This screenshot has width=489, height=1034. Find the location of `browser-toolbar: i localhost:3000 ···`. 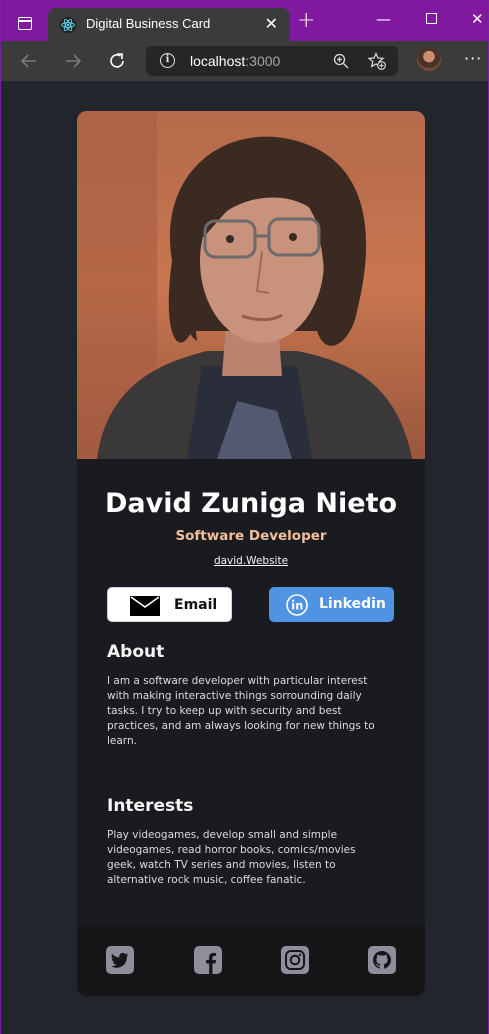

browser-toolbar: i localhost:3000 ··· is located at coordinates (244, 61).